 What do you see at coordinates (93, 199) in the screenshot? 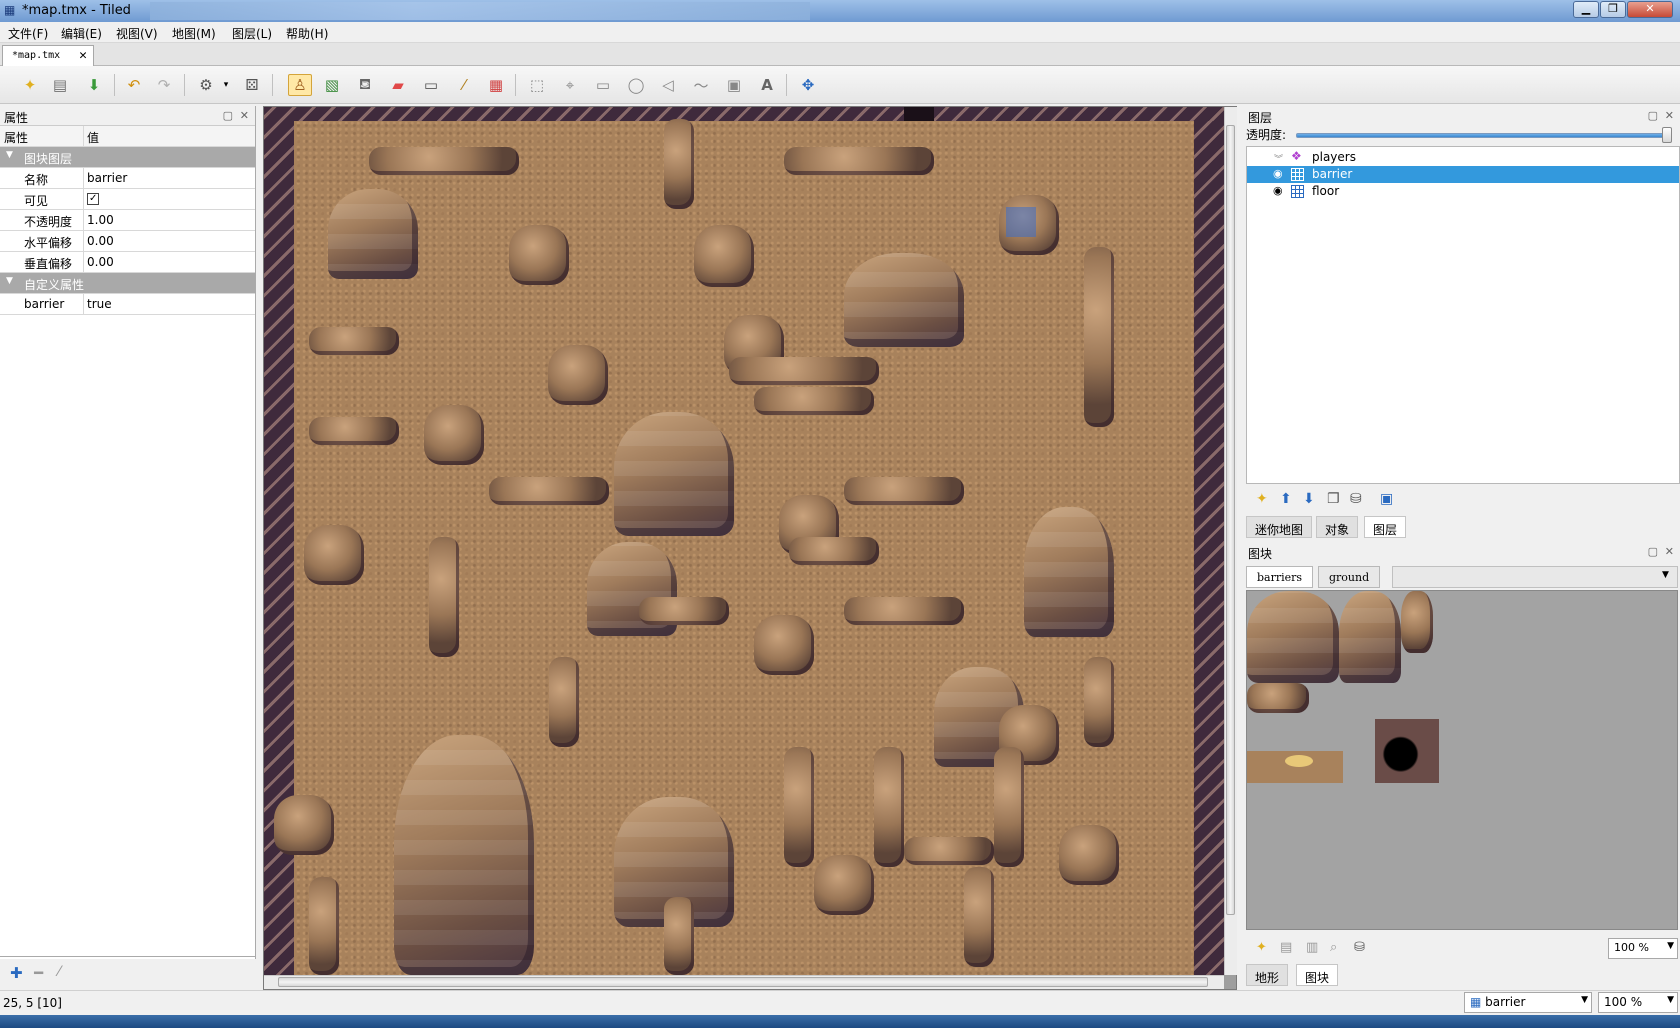
I see `visible-checkbox: ✓` at bounding box center [93, 199].